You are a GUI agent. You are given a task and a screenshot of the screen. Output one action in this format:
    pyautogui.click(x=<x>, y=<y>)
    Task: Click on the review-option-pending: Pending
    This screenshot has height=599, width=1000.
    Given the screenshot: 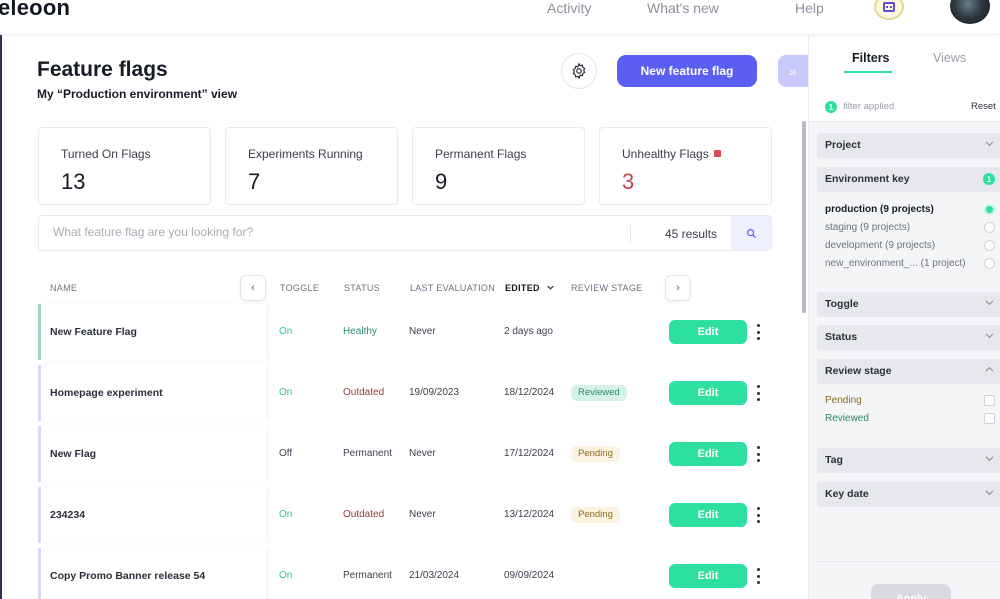 What is the action you would take?
    pyautogui.click(x=843, y=400)
    